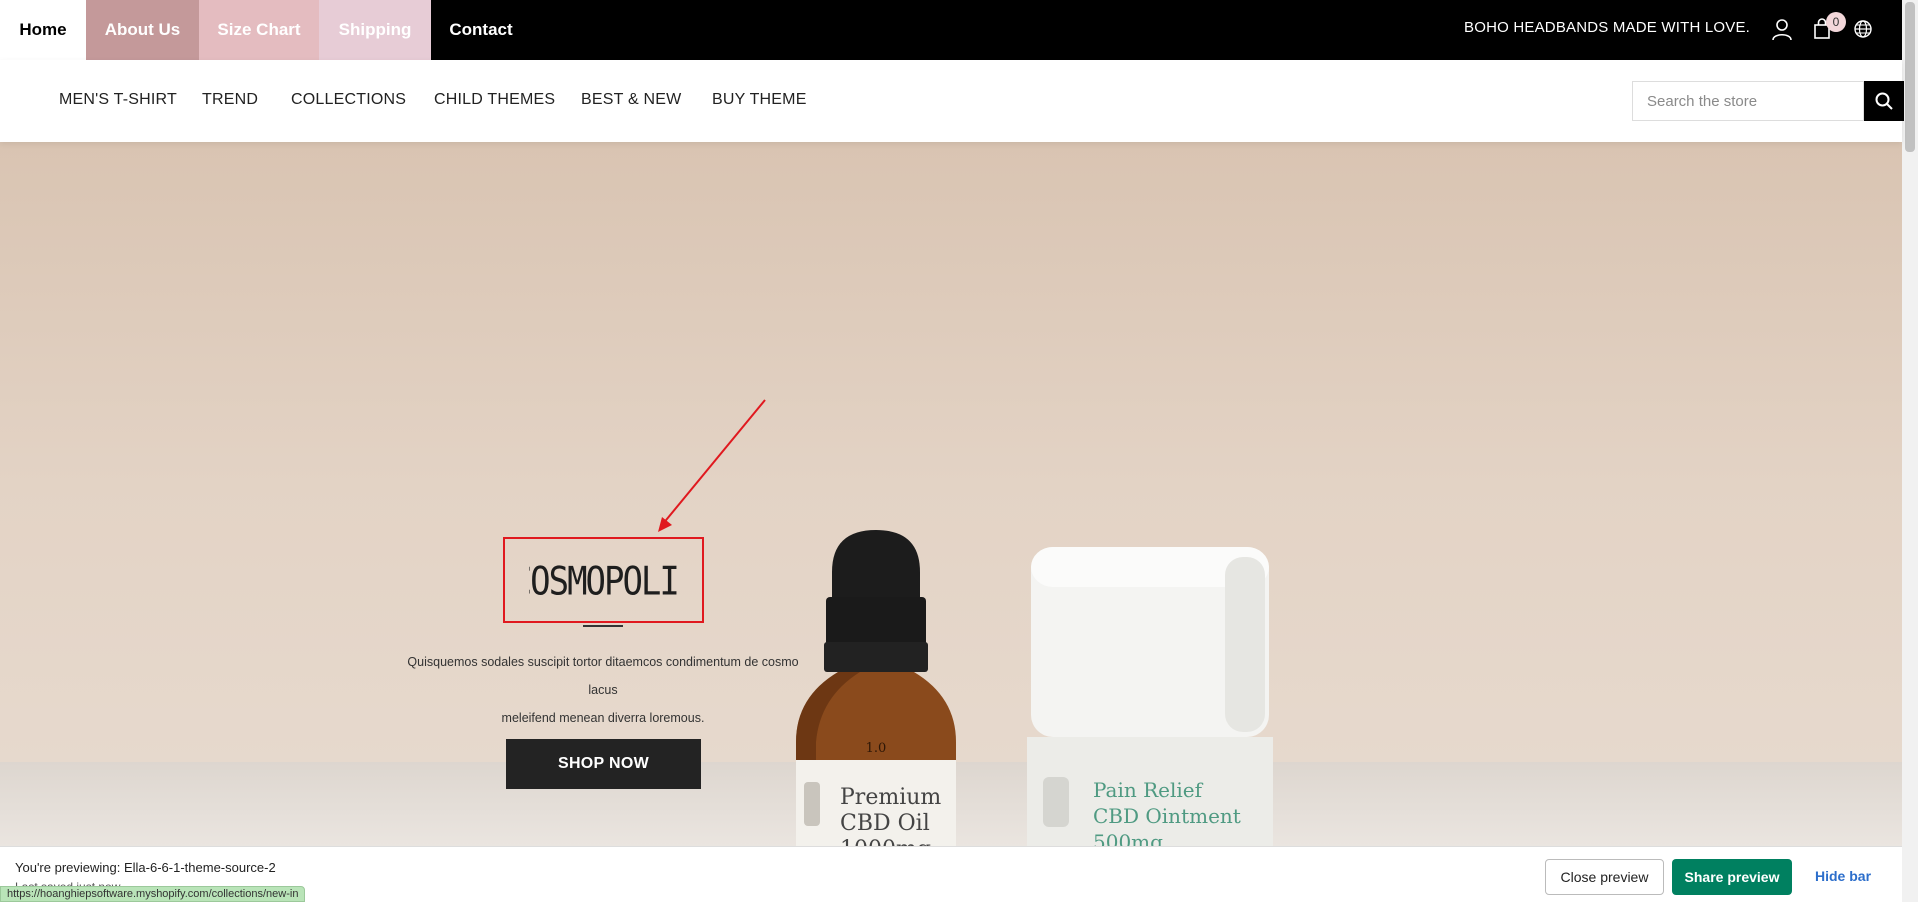  What do you see at coordinates (876, 716) in the screenshot?
I see `cbd-oil-bottle-image: 1.0 Premium CBD Oil 1000mg` at bounding box center [876, 716].